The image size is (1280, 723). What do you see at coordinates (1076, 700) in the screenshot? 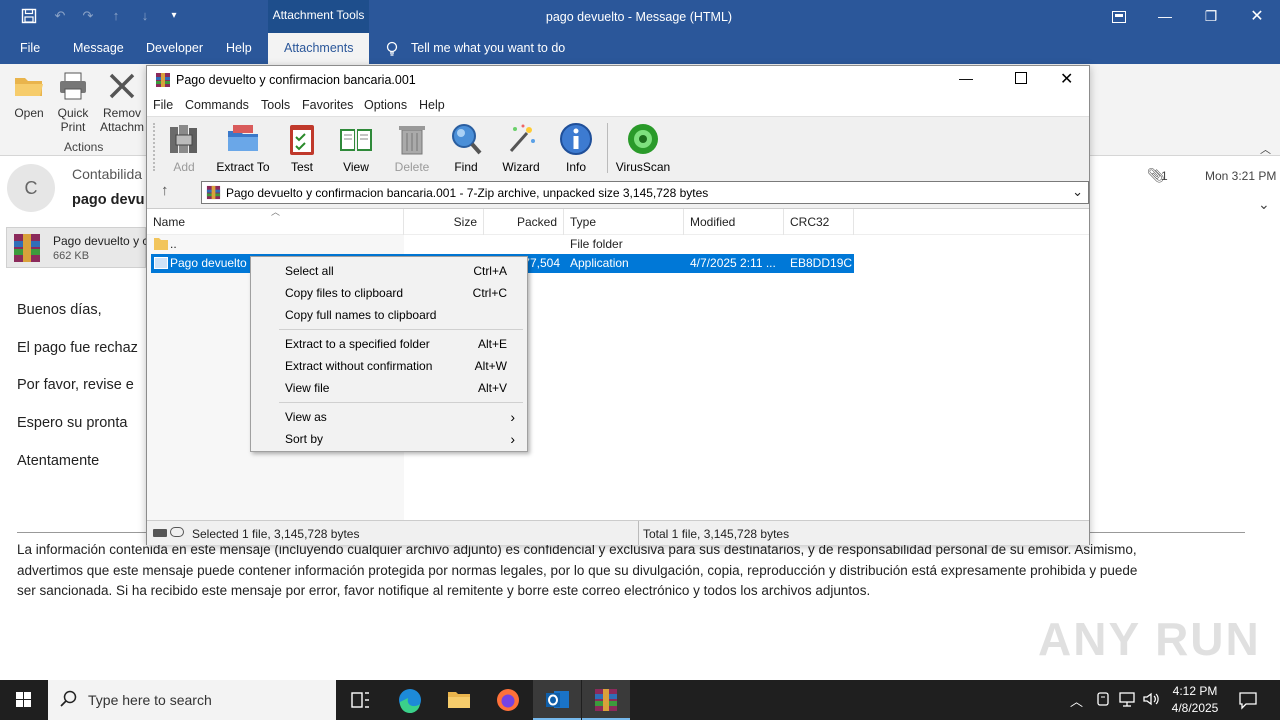
I see `tray-overflow-icon: ︿` at bounding box center [1076, 700].